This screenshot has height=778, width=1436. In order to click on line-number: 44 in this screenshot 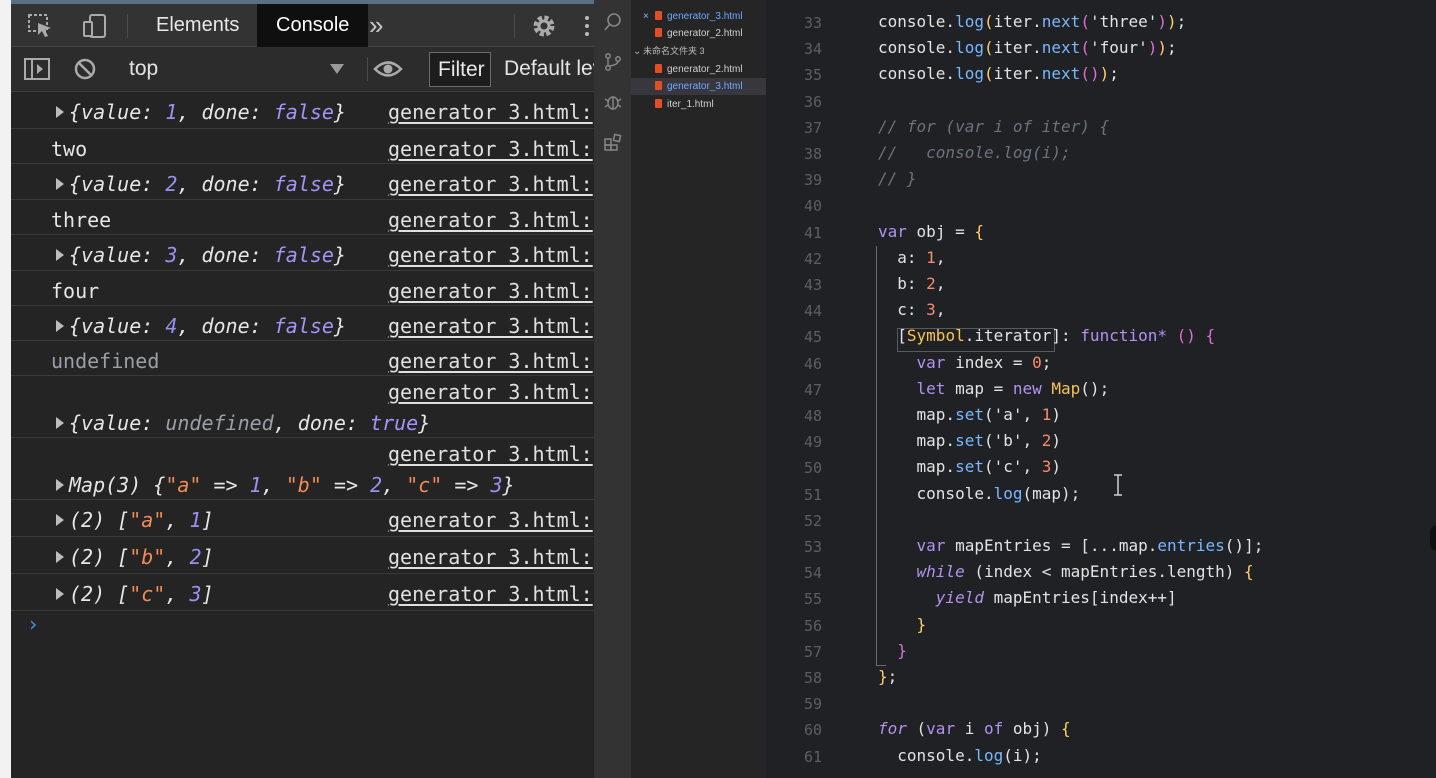, I will do `click(812, 311)`.